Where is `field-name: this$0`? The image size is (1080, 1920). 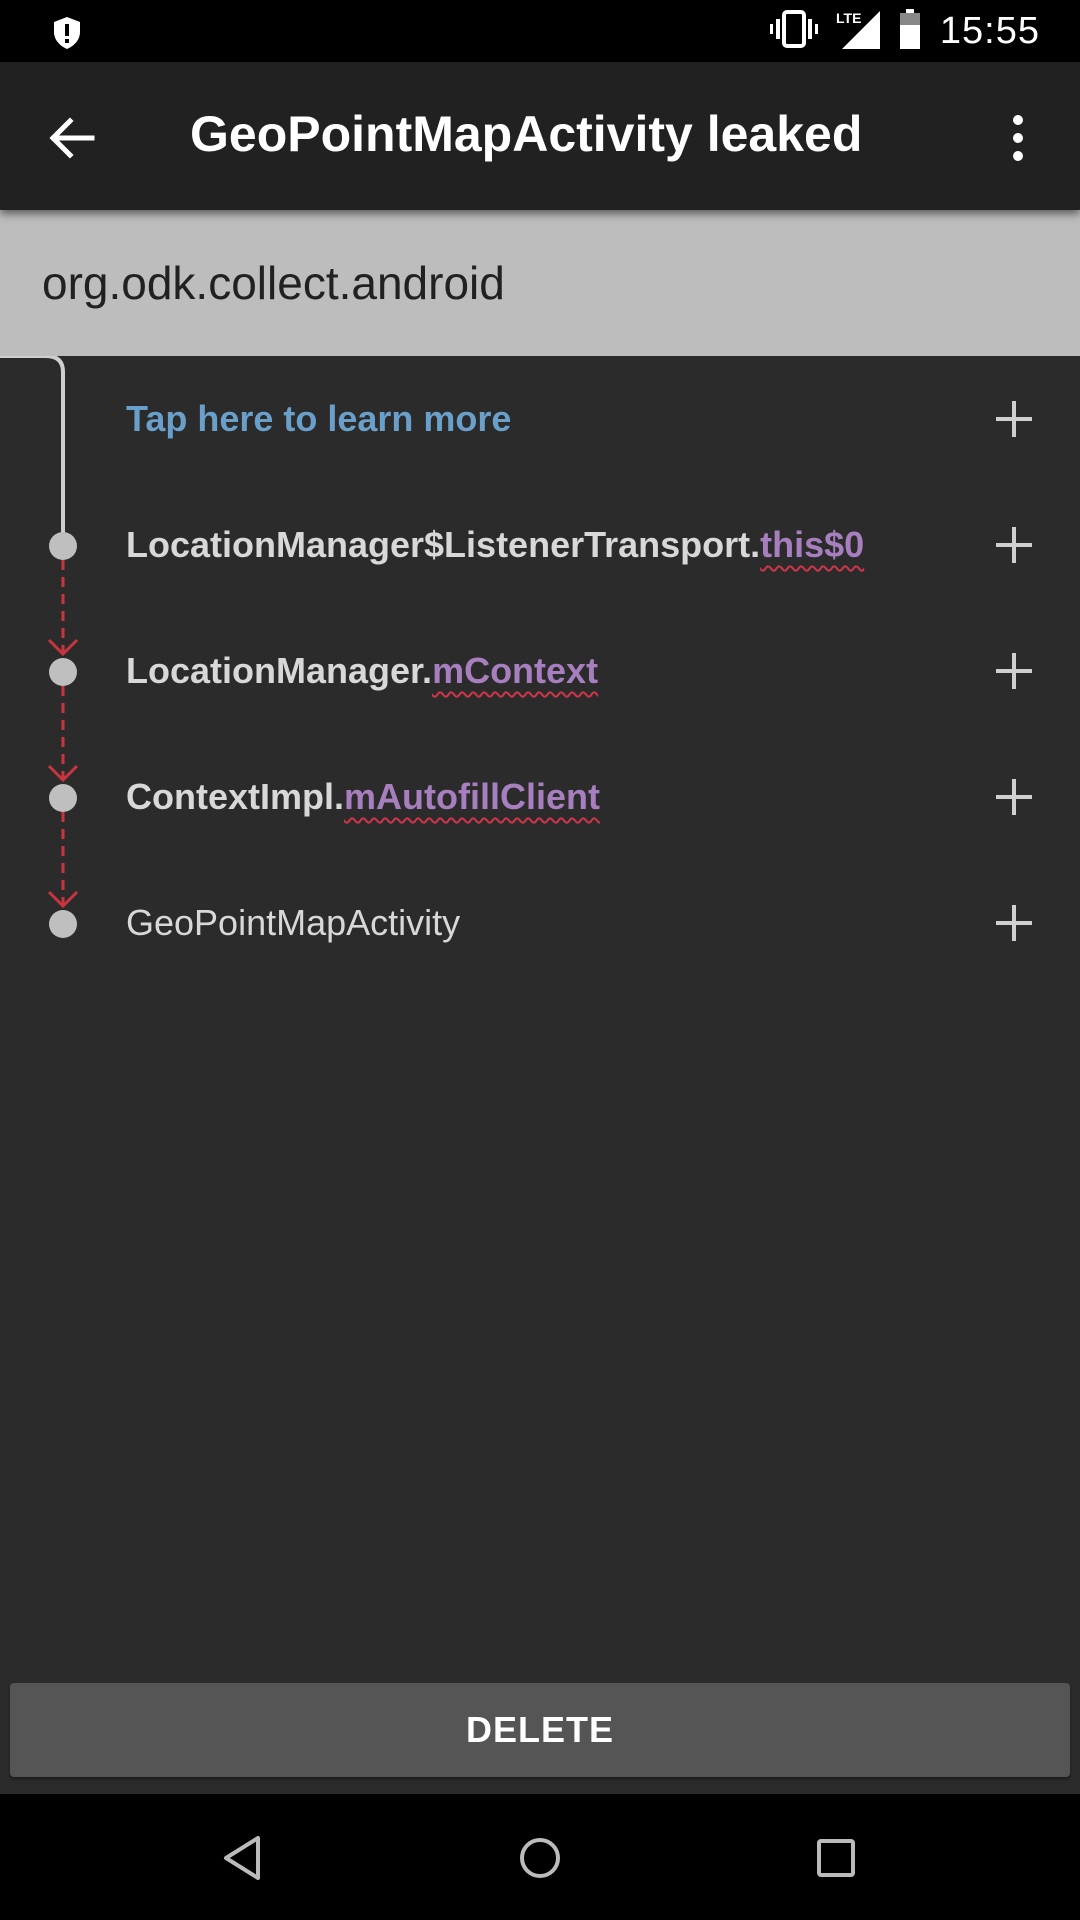
field-name: this$0 is located at coordinates (812, 544).